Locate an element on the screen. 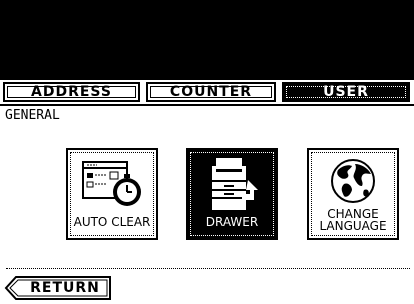  return-label: RETURN is located at coordinates (65, 288).